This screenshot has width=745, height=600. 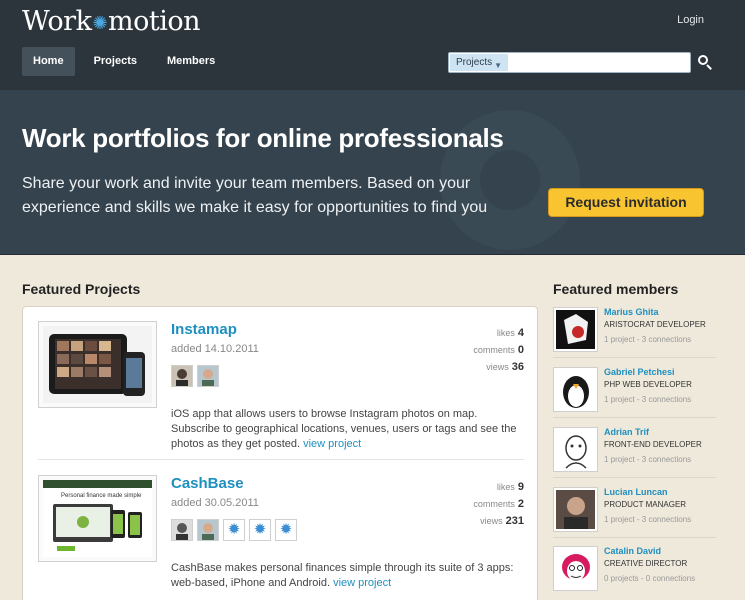 What do you see at coordinates (474, 62) in the screenshot?
I see `search-scope-label: Projects` at bounding box center [474, 62].